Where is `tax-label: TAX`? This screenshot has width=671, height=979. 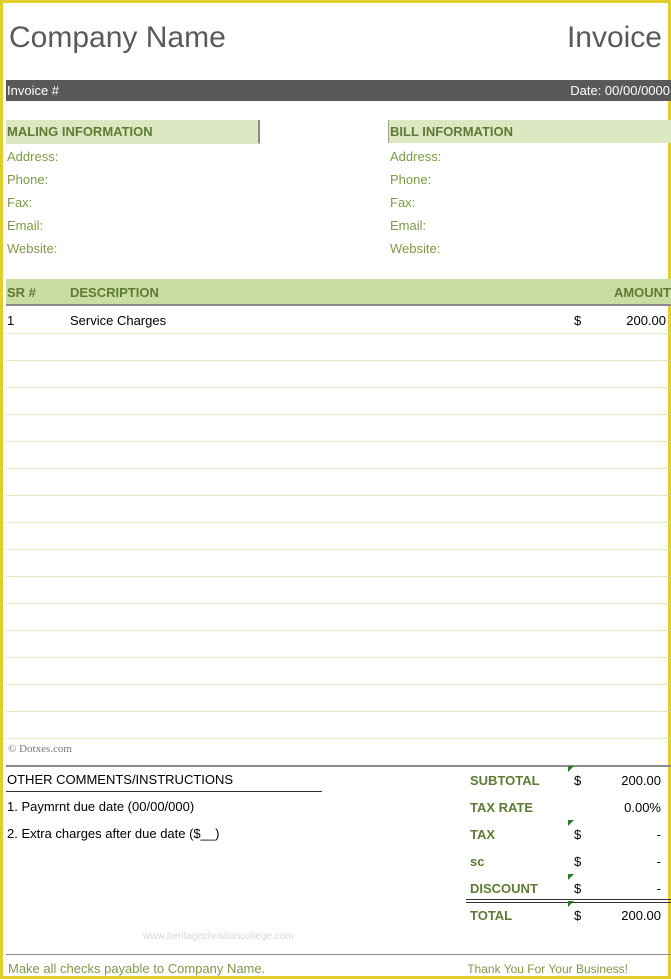 tax-label: TAX is located at coordinates (483, 834).